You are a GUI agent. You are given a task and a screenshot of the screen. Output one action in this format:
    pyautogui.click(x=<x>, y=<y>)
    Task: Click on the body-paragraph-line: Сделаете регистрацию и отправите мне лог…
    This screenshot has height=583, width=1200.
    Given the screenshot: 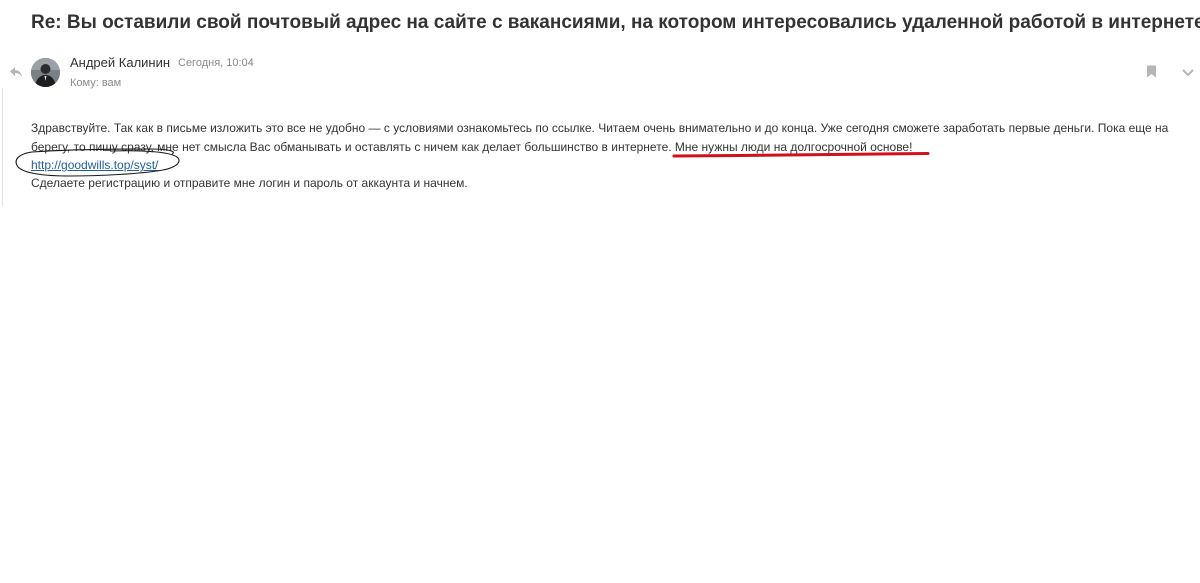 What is the action you would take?
    pyautogui.click(x=249, y=183)
    